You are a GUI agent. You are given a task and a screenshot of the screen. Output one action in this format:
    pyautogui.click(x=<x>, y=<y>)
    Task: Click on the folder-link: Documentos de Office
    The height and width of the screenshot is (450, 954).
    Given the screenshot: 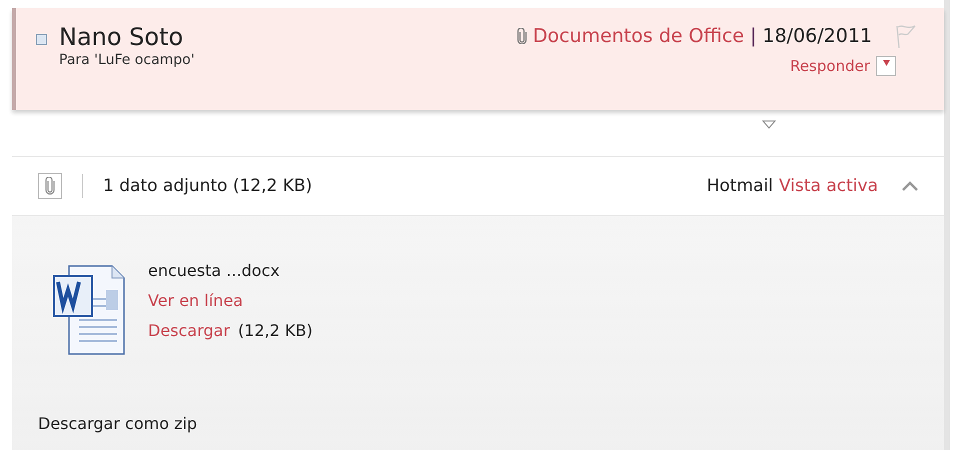 What is the action you would take?
    pyautogui.click(x=638, y=36)
    